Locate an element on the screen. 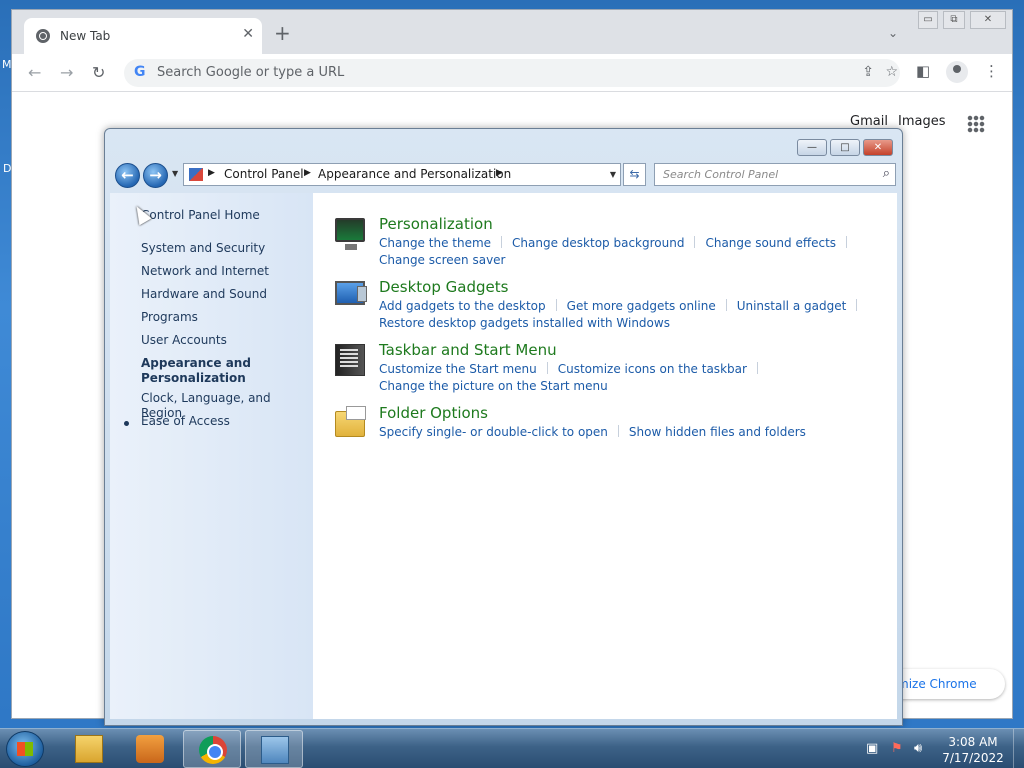  chrome-icon is located at coordinates (213, 750).